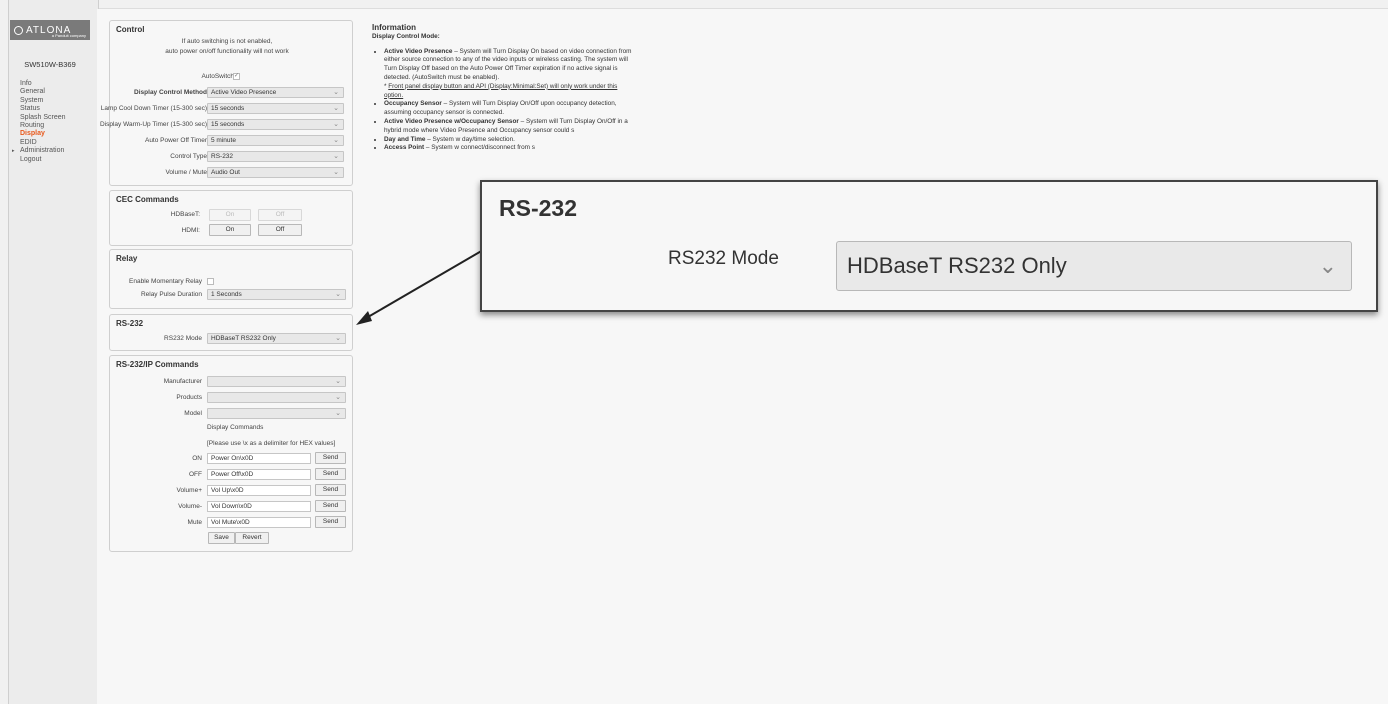 The height and width of the screenshot is (704, 1388). What do you see at coordinates (538, 208) in the screenshot?
I see `zoom-title: RS-232` at bounding box center [538, 208].